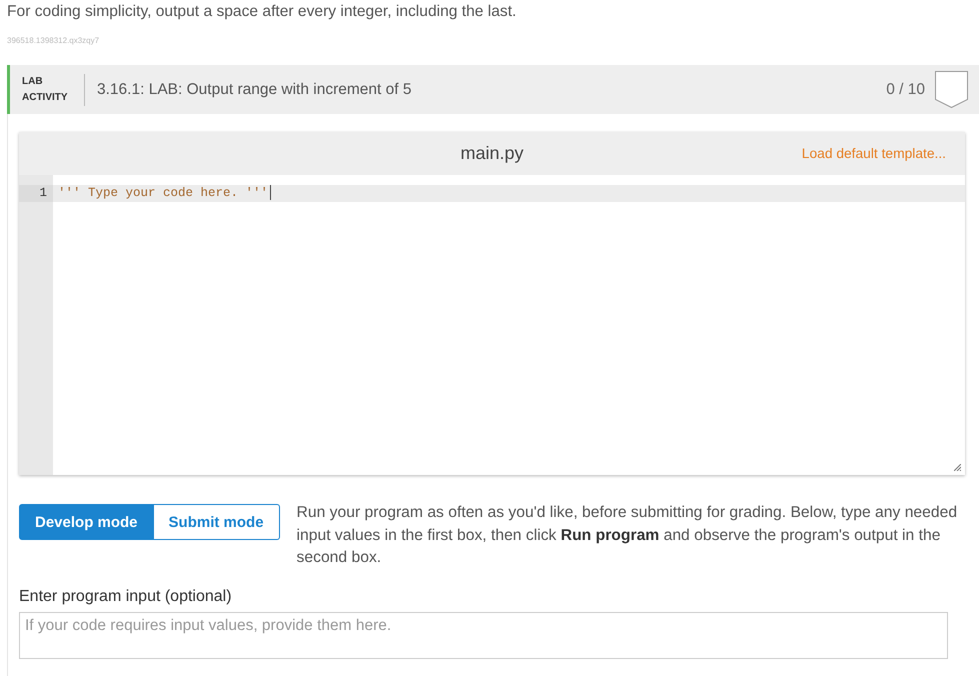  What do you see at coordinates (957, 467) in the screenshot?
I see `resize-handle-icon` at bounding box center [957, 467].